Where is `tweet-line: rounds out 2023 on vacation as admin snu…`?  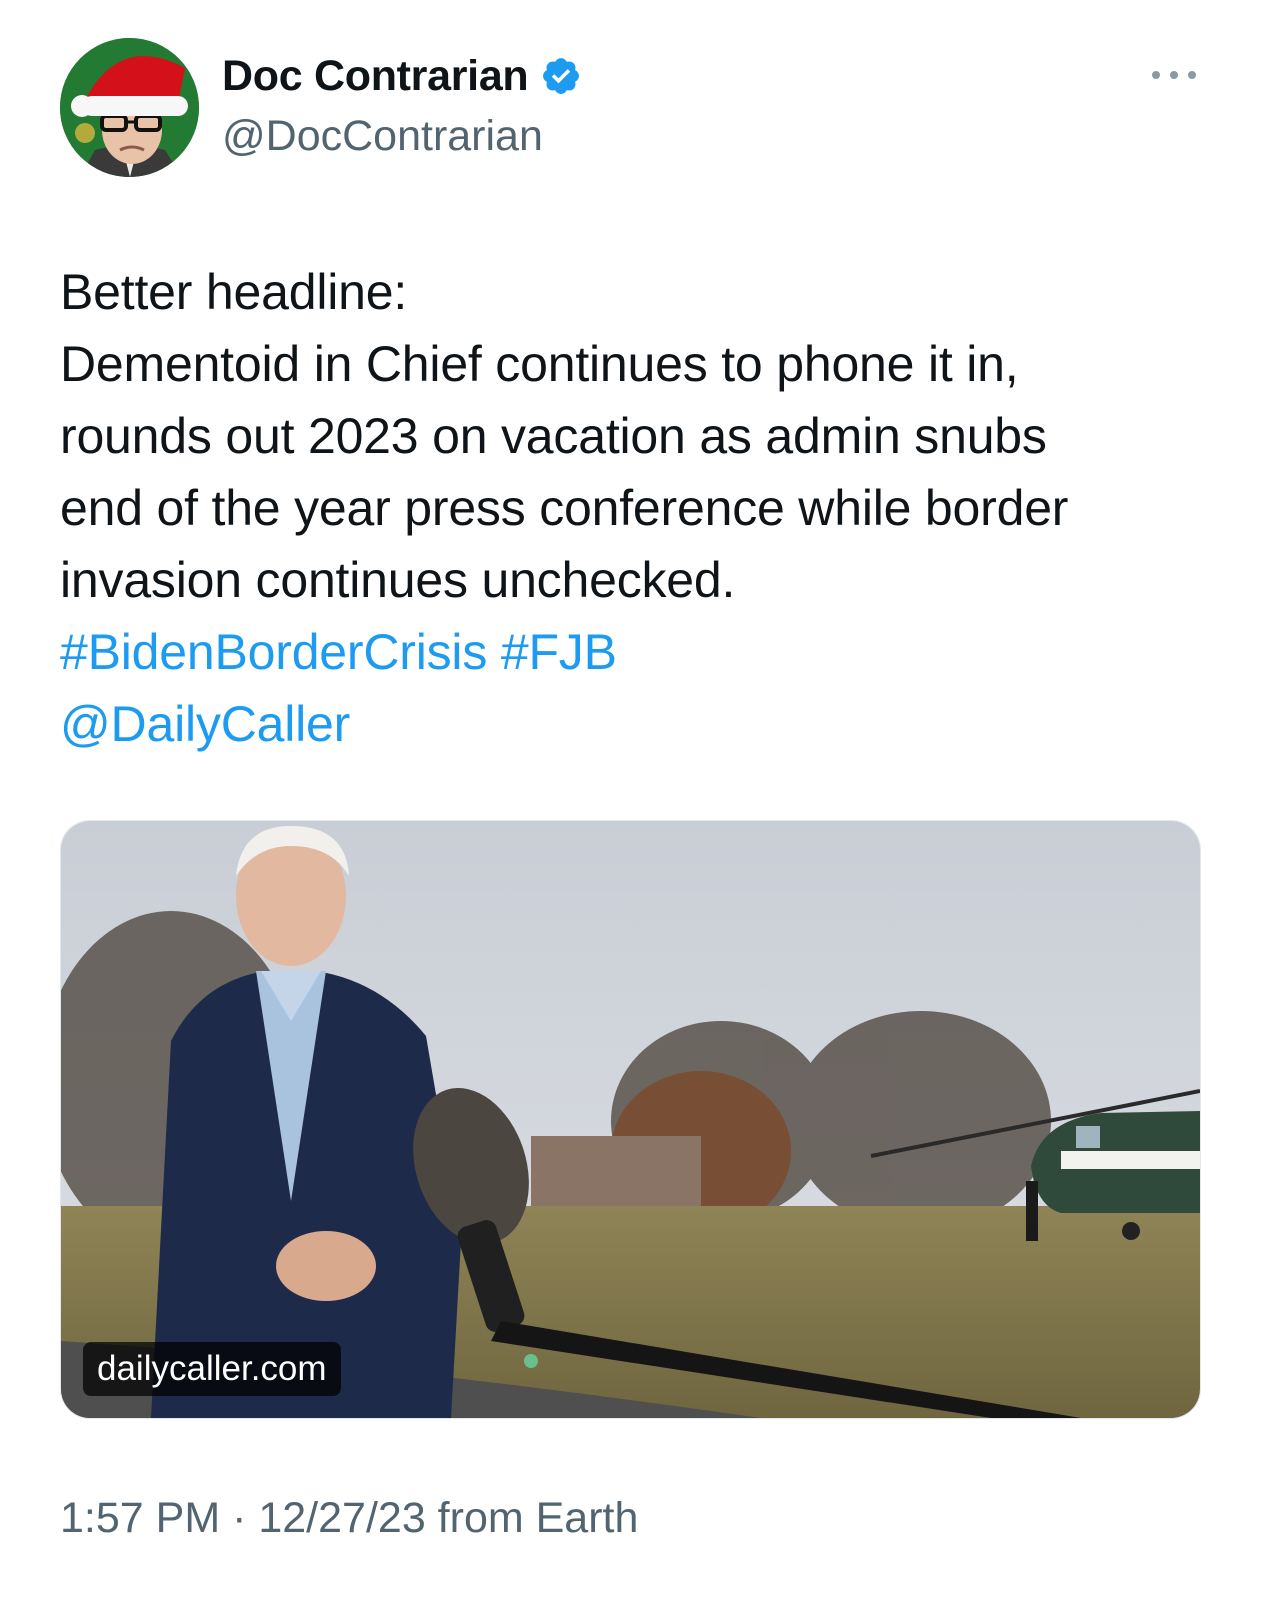
tweet-line: rounds out 2023 on vacation as admin snu… is located at coordinates (553, 436).